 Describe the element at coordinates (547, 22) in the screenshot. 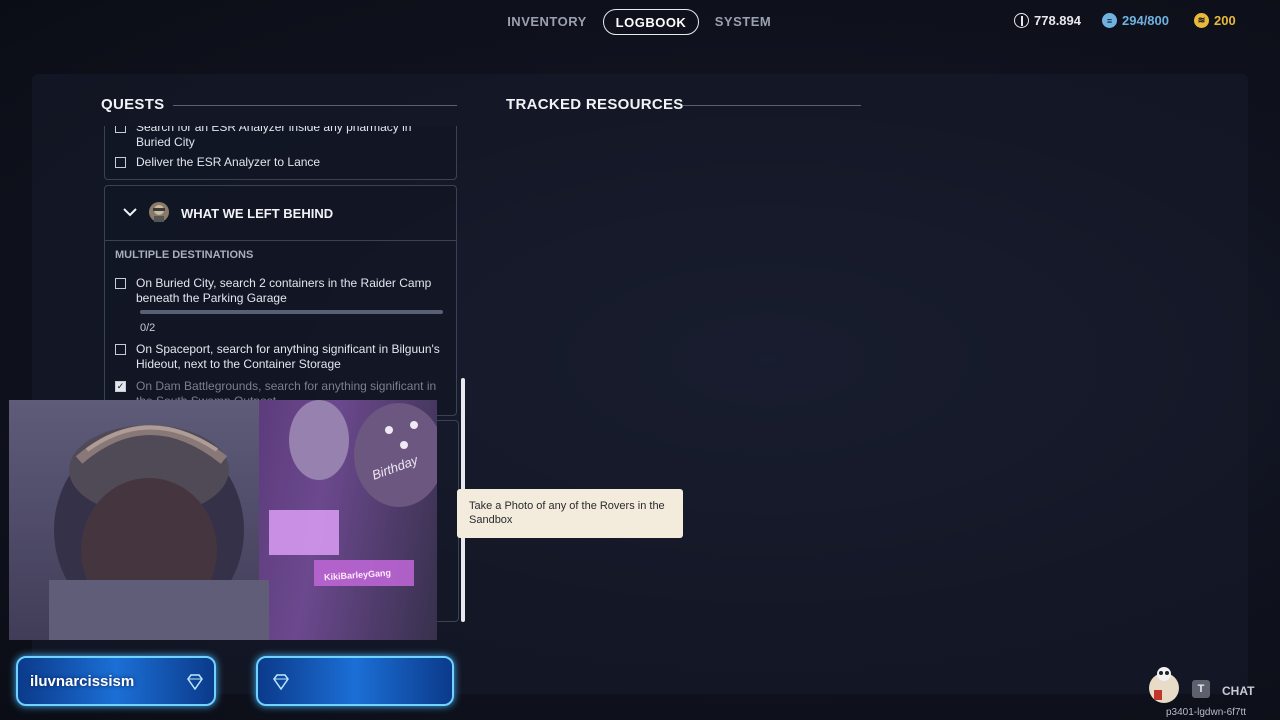

I see `tab-inventory: INVENTORY` at that location.